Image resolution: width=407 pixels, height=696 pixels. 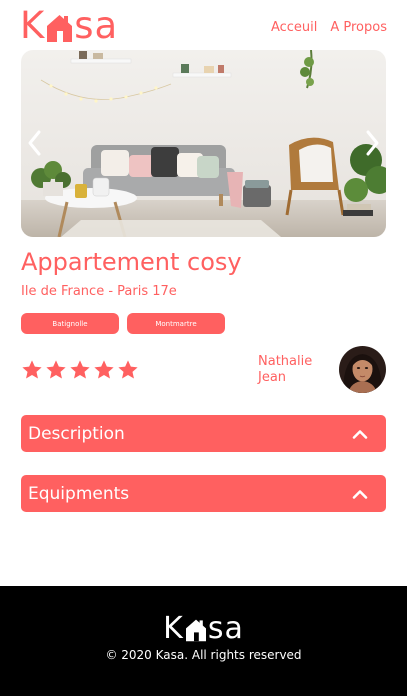 What do you see at coordinates (123, 323) in the screenshot?
I see `tag-list: Batignolle Montmartre` at bounding box center [123, 323].